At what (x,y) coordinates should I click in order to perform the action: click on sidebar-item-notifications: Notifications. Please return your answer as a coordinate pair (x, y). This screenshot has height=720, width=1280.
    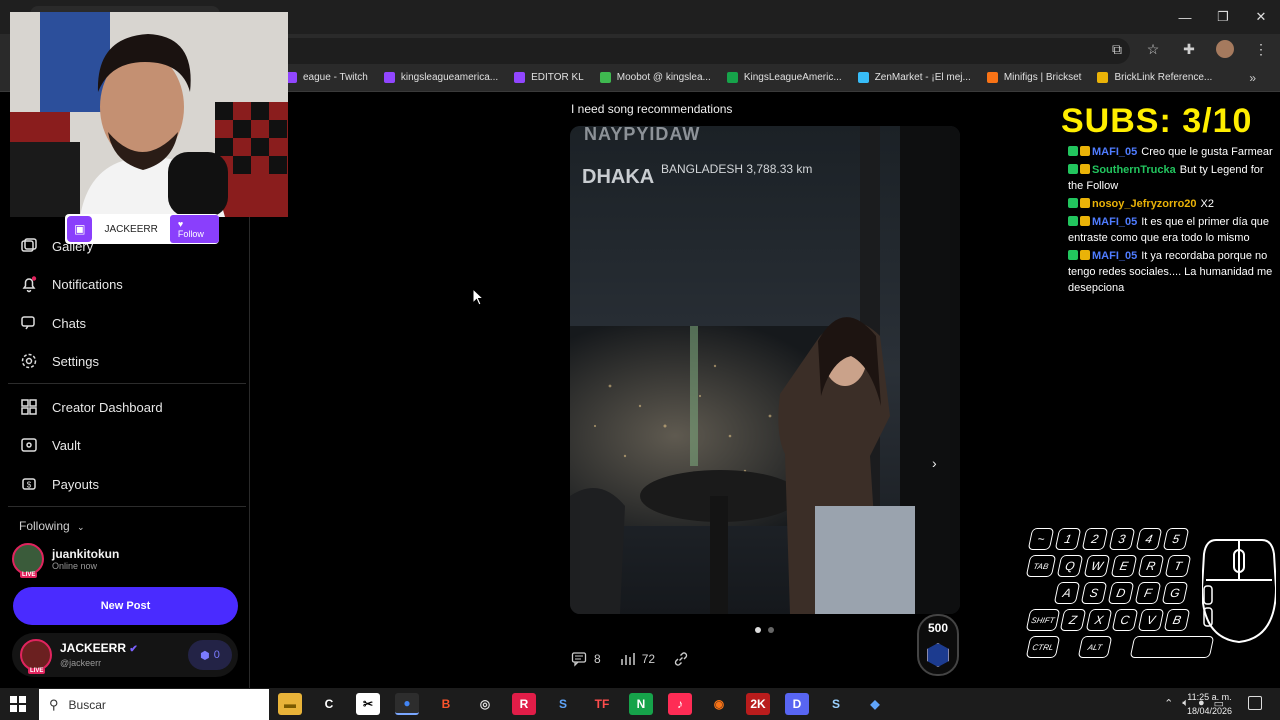
    Looking at the image, I should click on (71, 284).